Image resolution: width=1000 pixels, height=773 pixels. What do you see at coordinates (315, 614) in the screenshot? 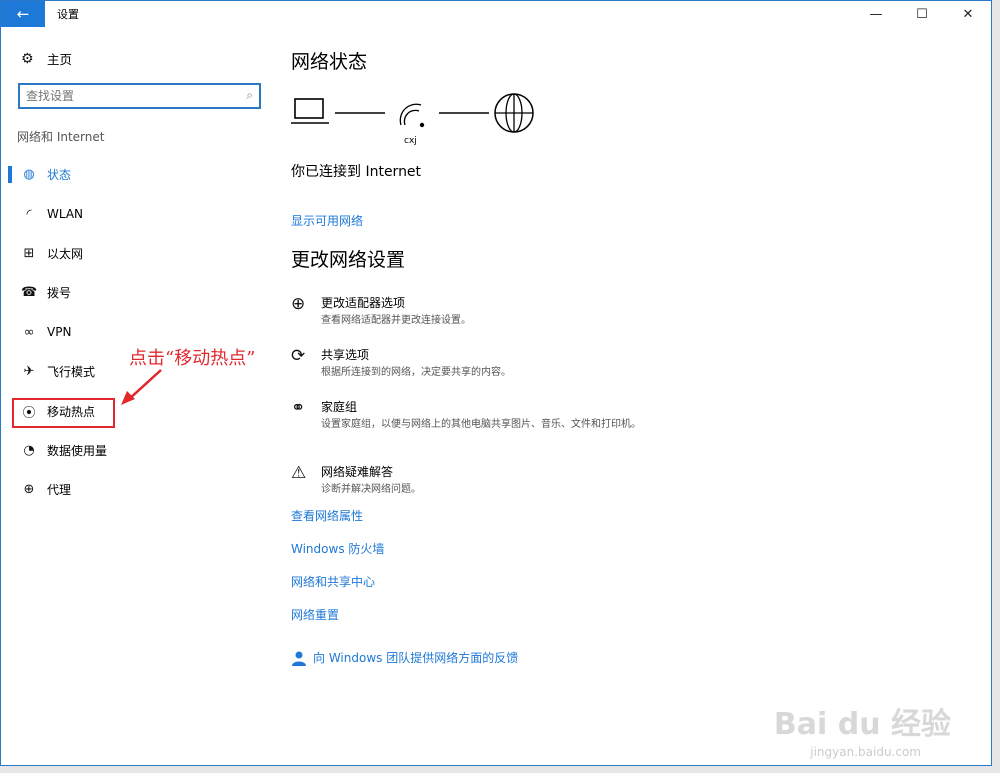
I see `network-reset-link: 网络重置` at bounding box center [315, 614].